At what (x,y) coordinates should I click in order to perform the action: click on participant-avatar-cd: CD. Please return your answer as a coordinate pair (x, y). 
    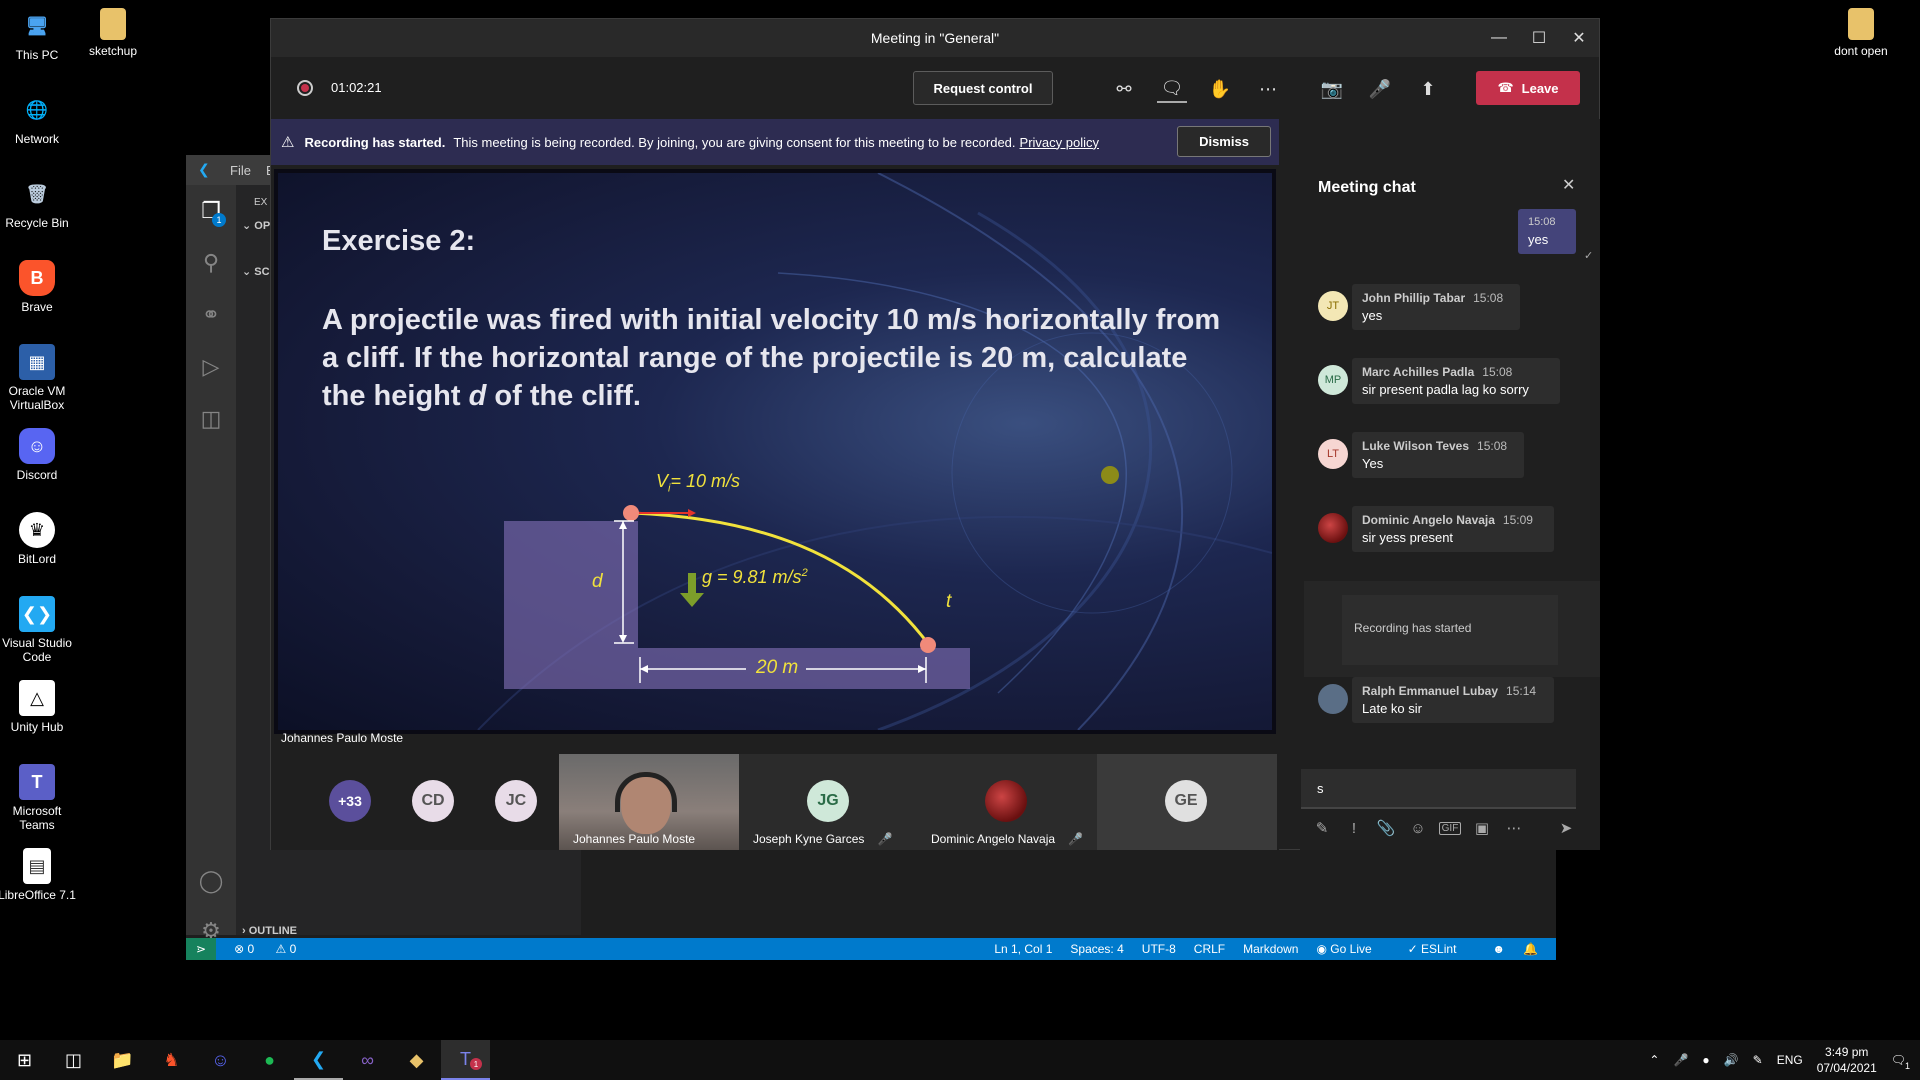
    Looking at the image, I should click on (433, 801).